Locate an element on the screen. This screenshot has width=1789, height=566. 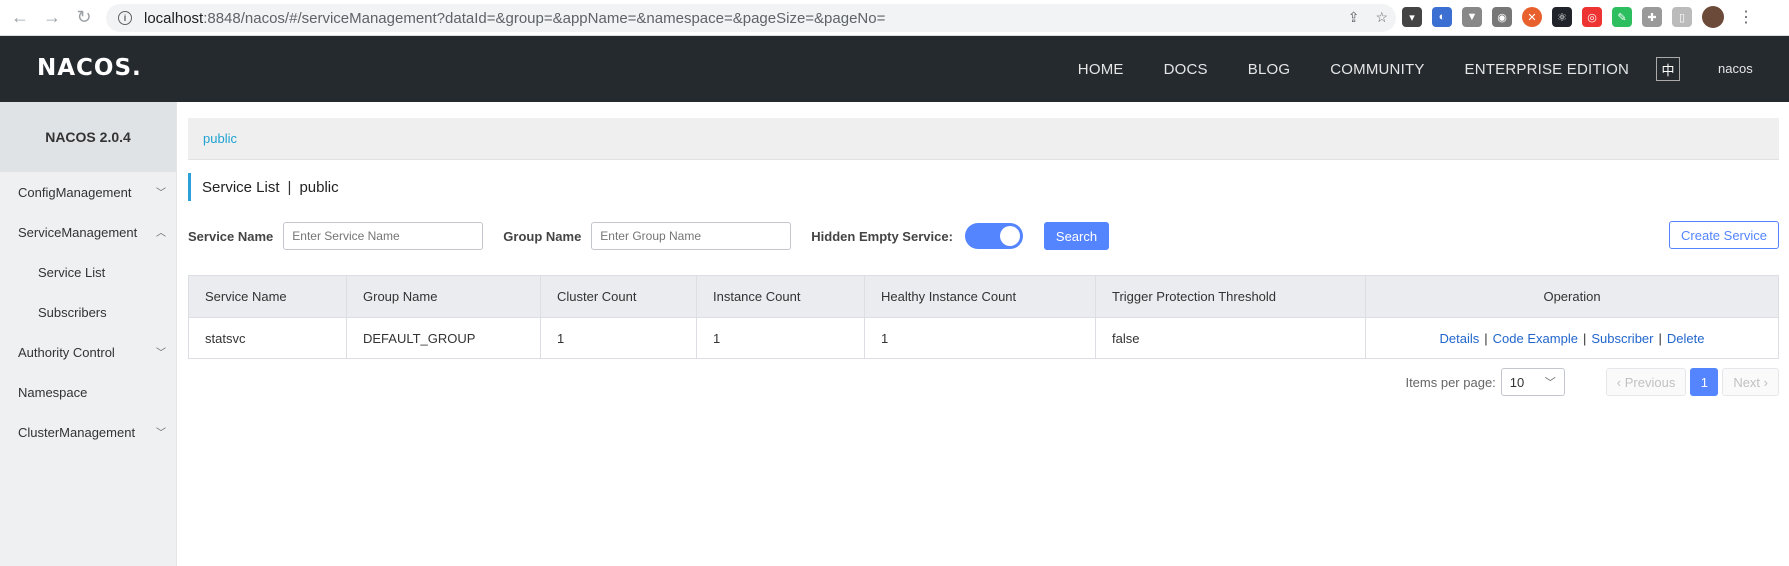
sidebar-item-label: Namespace is located at coordinates (53, 392).